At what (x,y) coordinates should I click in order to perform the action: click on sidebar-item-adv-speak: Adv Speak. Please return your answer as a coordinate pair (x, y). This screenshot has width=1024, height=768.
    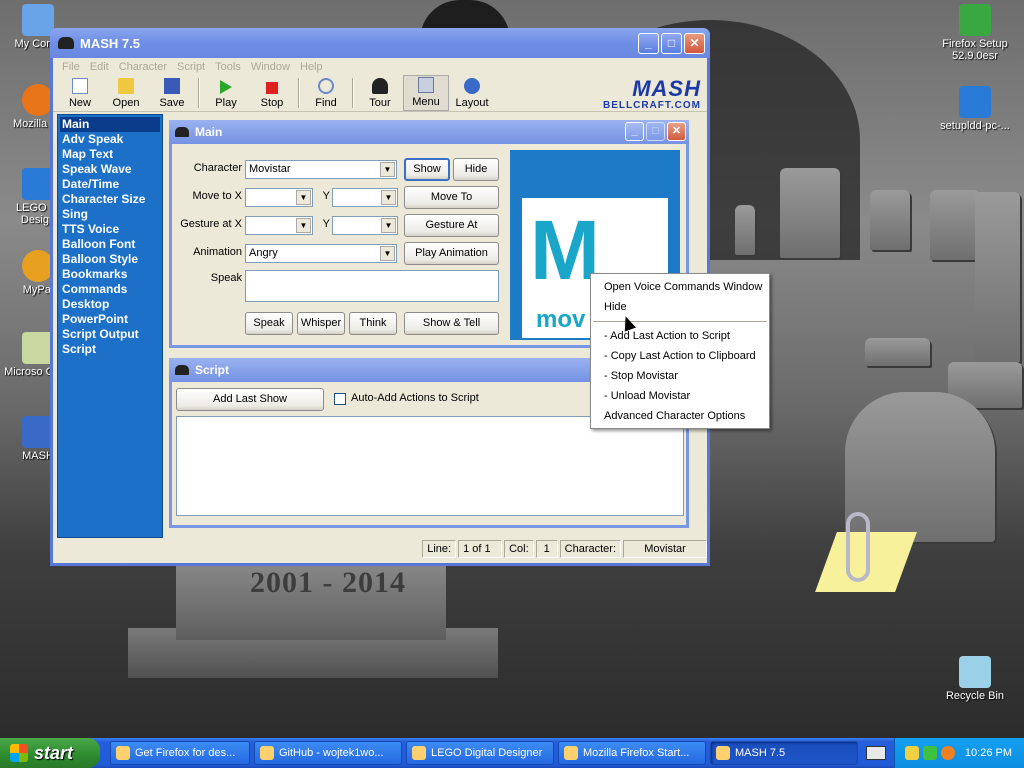
    Looking at the image, I should click on (110, 139).